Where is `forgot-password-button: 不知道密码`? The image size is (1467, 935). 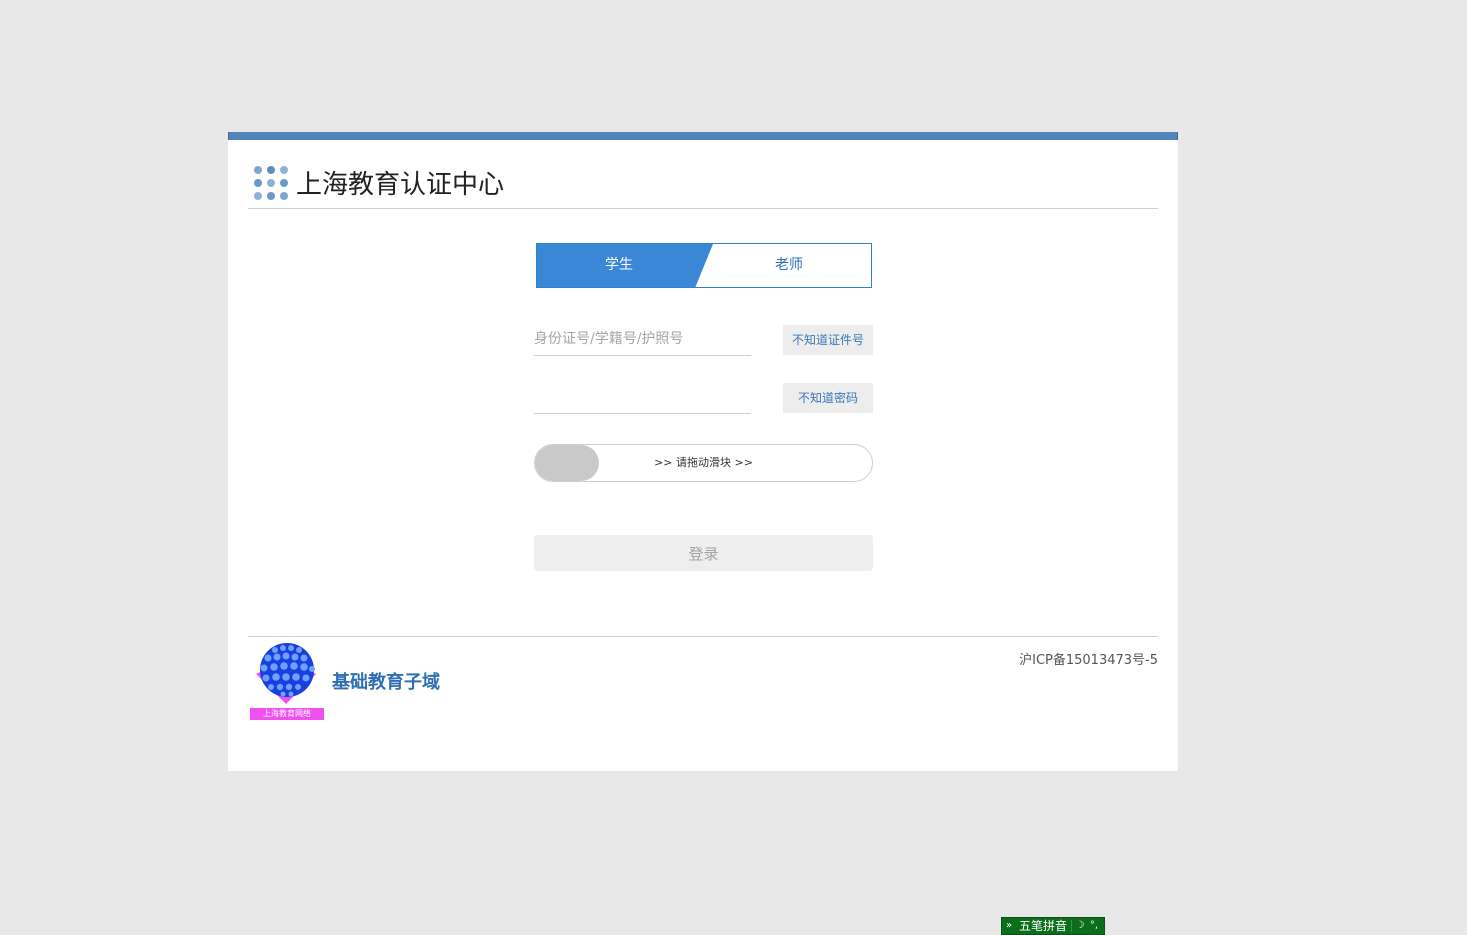
forgot-password-button: 不知道密码 is located at coordinates (828, 398).